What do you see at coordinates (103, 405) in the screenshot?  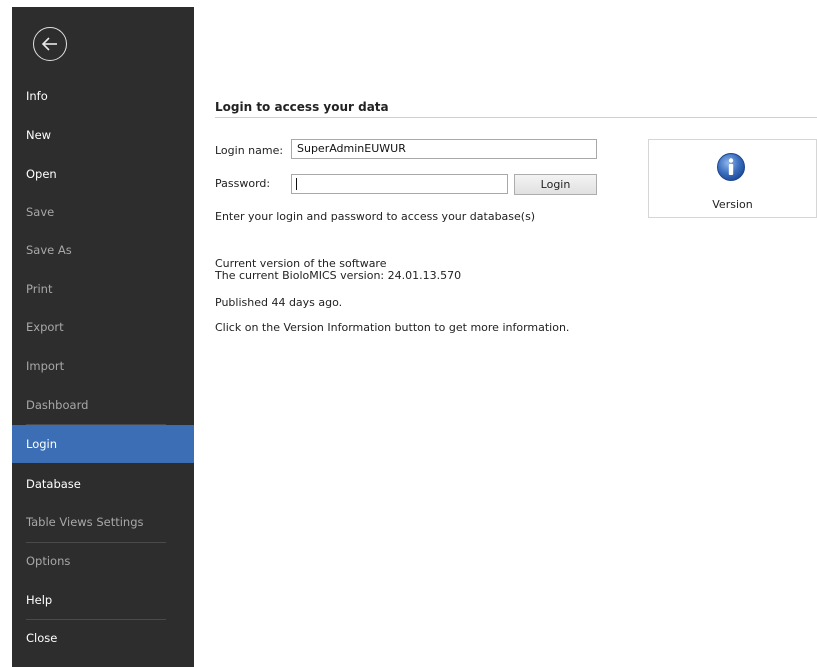 I see `sidebar-item-dashboard: Dashboard` at bounding box center [103, 405].